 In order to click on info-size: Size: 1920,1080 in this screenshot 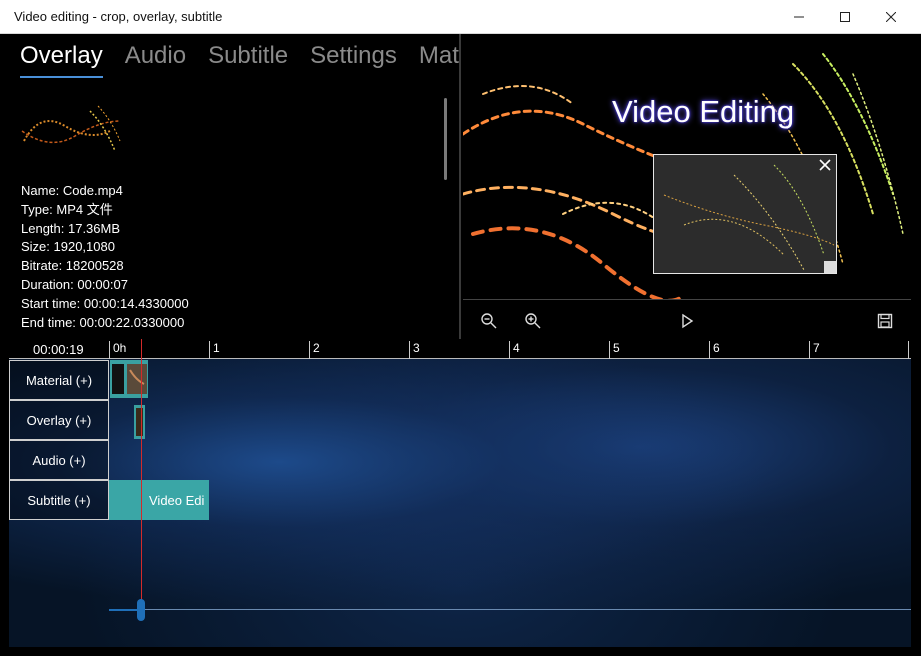, I will do `click(68, 247)`.